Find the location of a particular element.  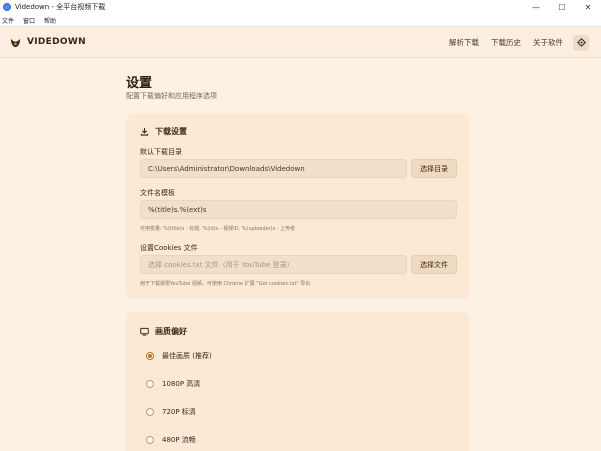

menu-help: 帮助 is located at coordinates (50, 20).